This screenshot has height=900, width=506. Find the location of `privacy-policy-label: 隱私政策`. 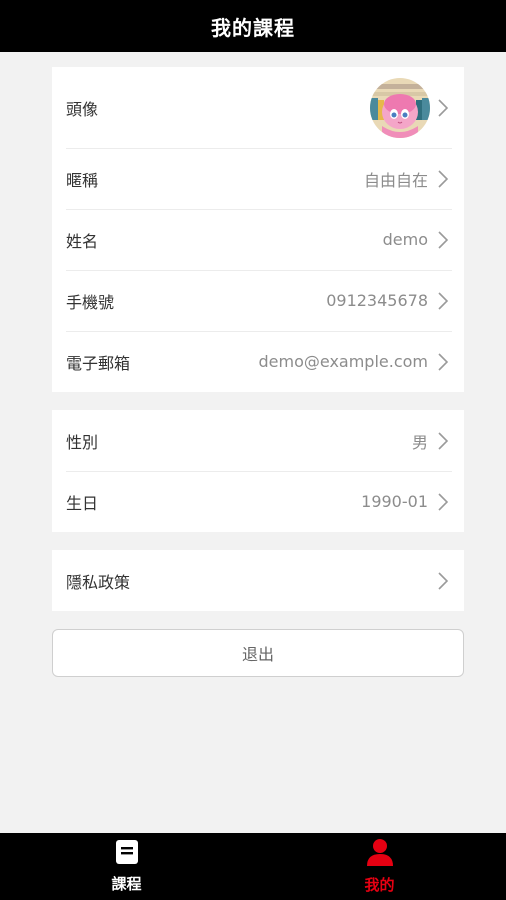

privacy-policy-label: 隱私政策 is located at coordinates (98, 582).